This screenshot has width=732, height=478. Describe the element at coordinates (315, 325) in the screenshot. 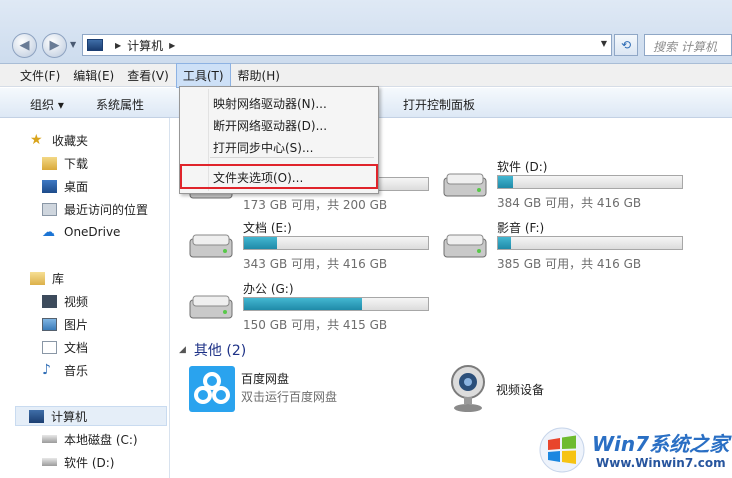

I see `drive-free-space: 150 GB 可用，共 415 GB` at that location.